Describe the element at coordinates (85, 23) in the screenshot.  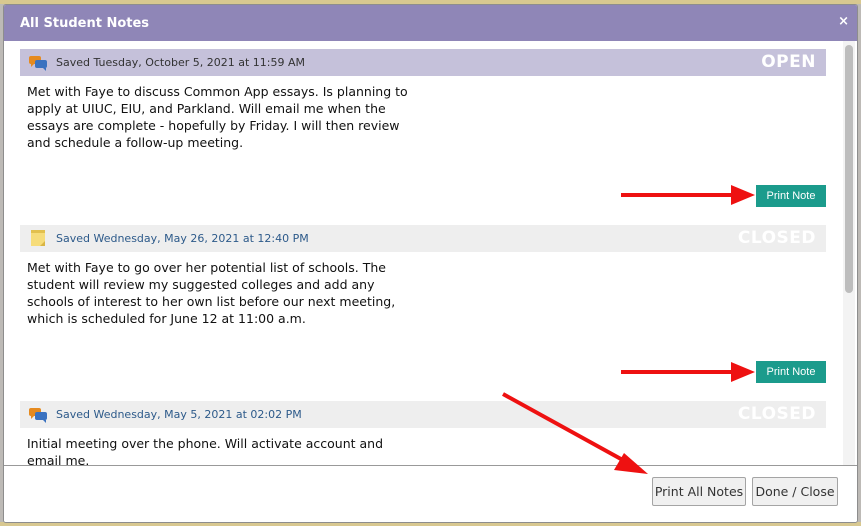
I see `dialog-title: All Student Notes` at that location.